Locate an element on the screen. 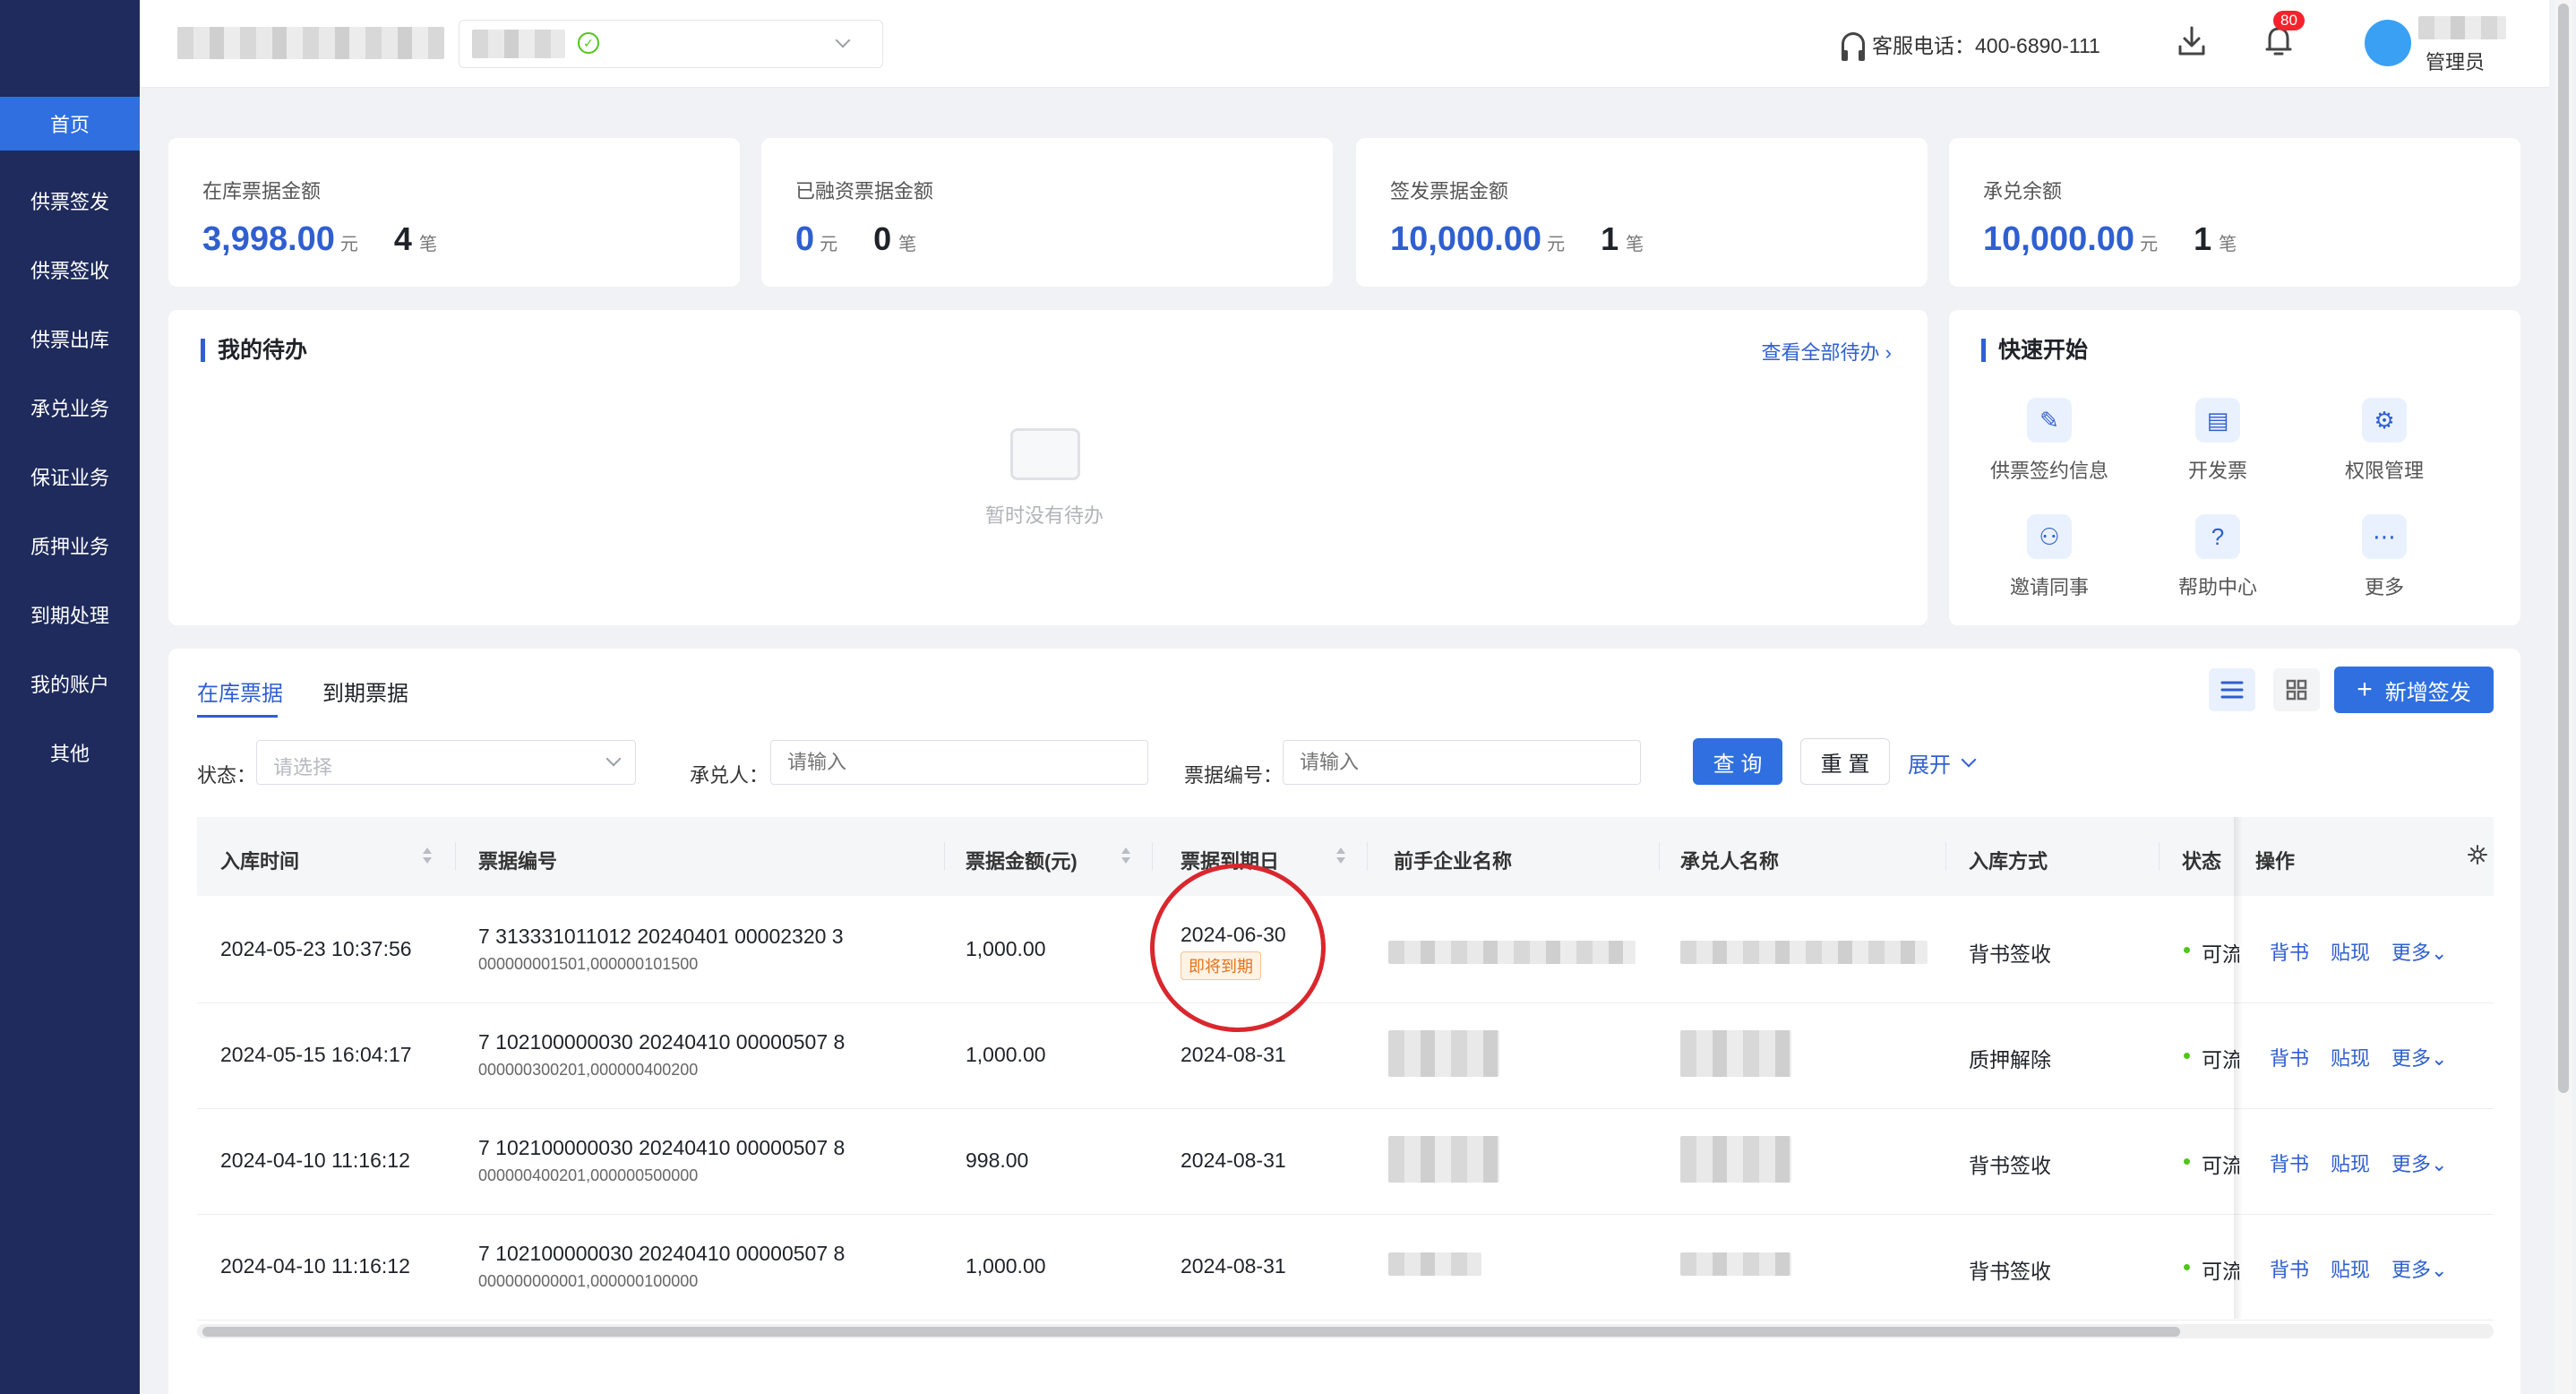  quick-item-label: 开发票 is located at coordinates (2217, 471).